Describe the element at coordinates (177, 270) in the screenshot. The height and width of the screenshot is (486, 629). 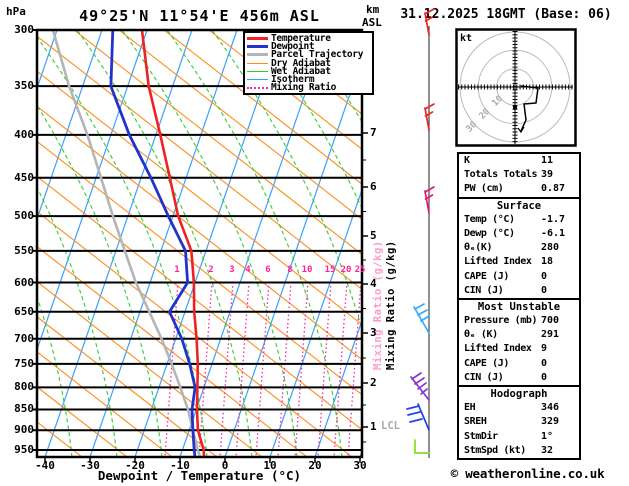
I see `mixing-ratio-value-label: 1` at that location.